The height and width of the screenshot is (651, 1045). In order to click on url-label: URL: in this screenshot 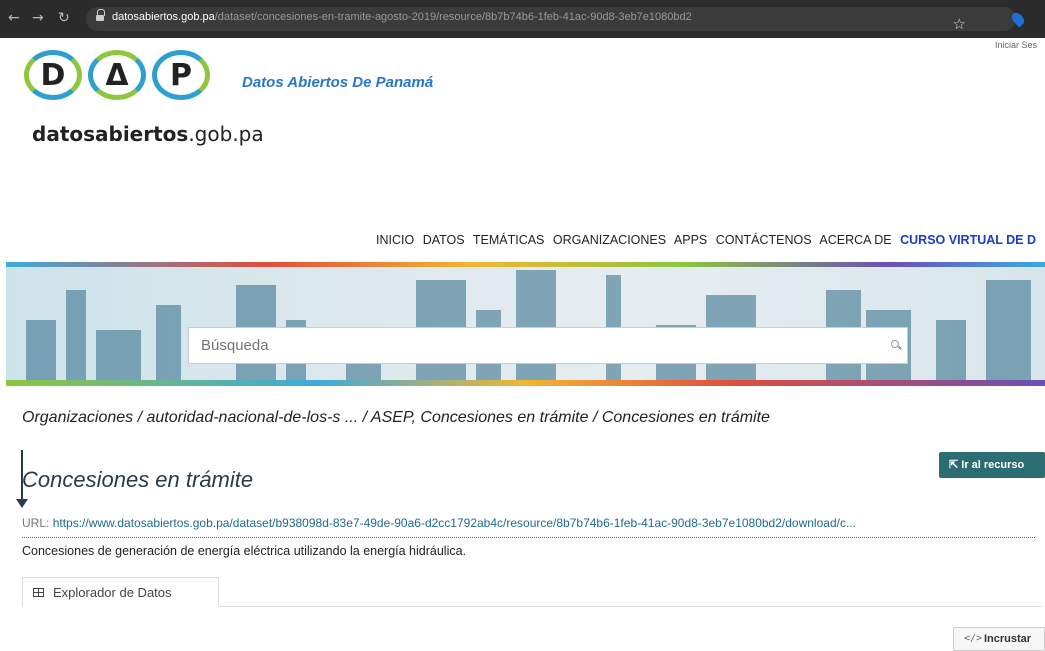, I will do `click(36, 523)`.